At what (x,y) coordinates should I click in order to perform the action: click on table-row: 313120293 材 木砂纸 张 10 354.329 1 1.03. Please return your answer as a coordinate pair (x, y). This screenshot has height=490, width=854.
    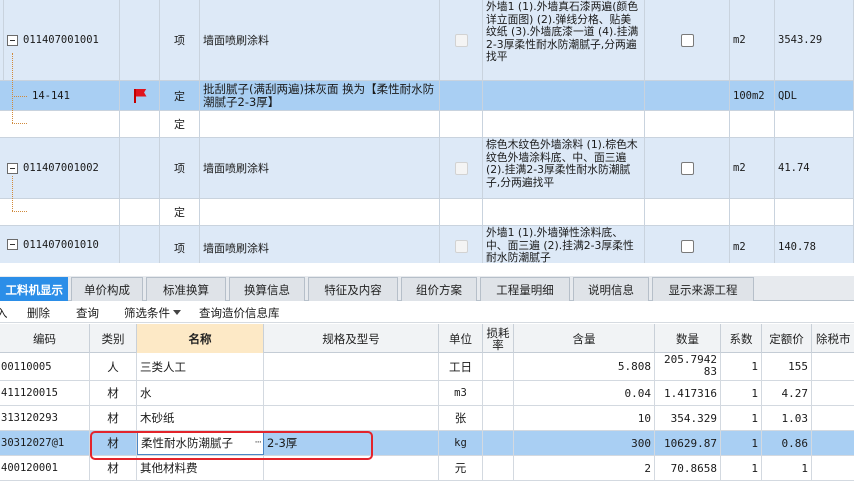
    Looking at the image, I should click on (427, 418).